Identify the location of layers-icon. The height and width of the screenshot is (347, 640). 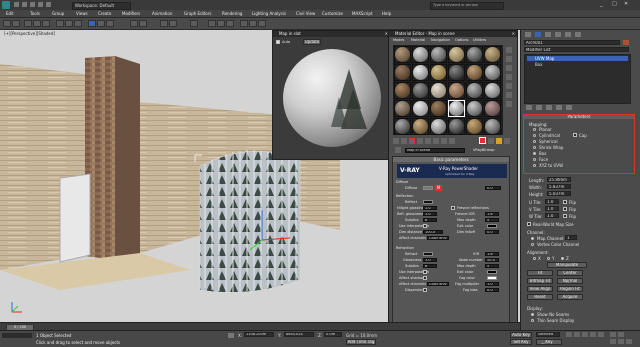
(194, 23).